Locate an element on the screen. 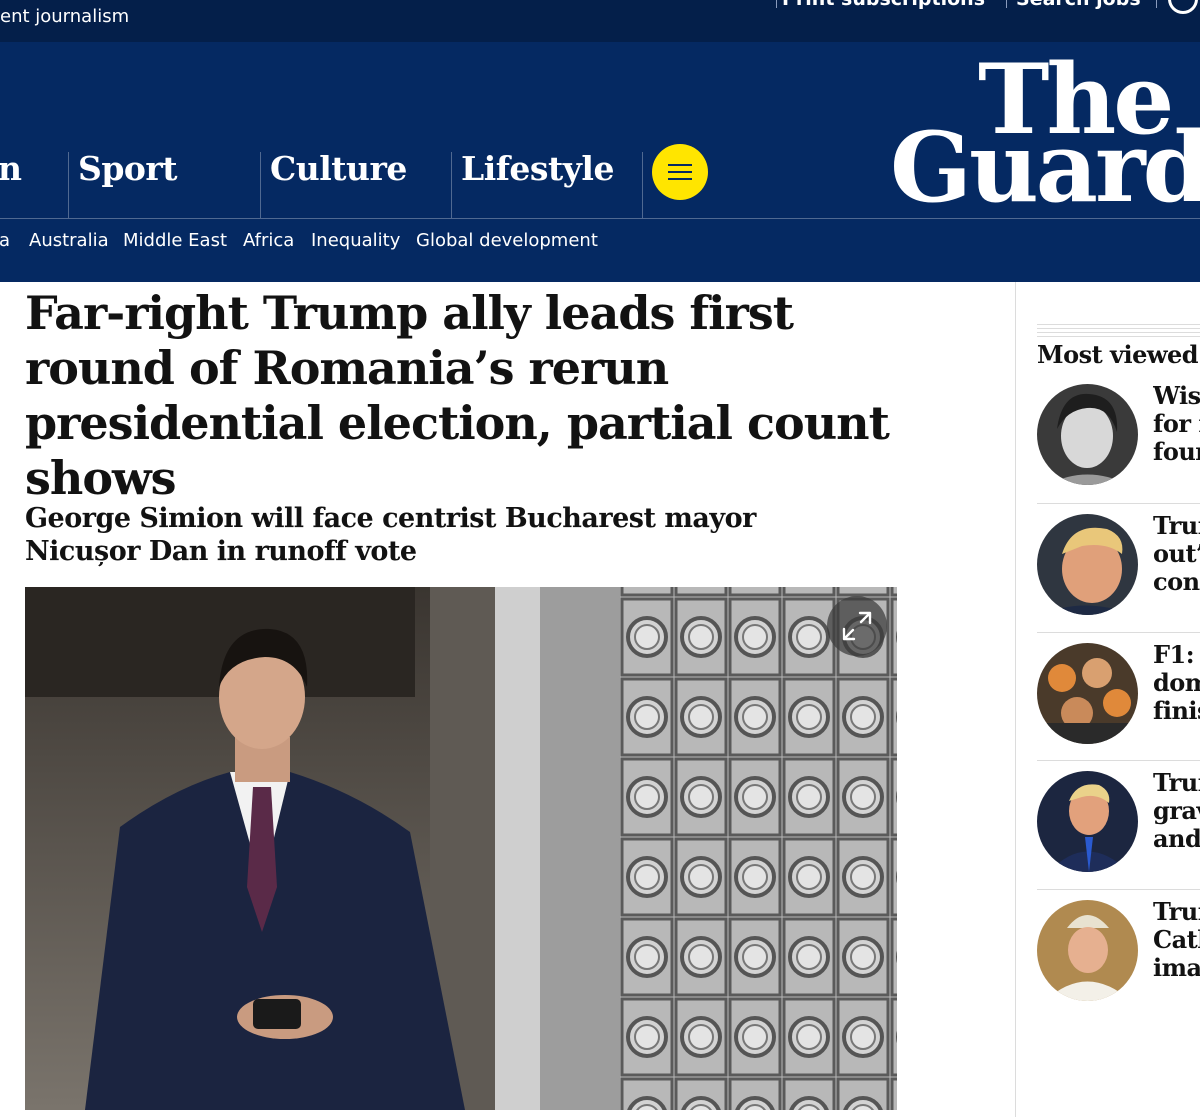  most-viewed-item: Trun Cath imag is located at coordinates (1118, 959).